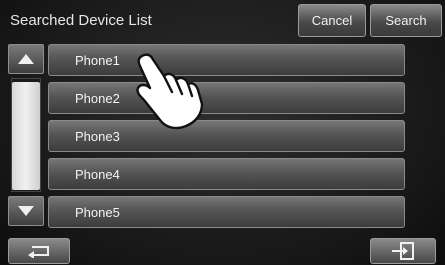  Describe the element at coordinates (226, 174) in the screenshot. I see `device-item-phone4: Phone4` at that location.